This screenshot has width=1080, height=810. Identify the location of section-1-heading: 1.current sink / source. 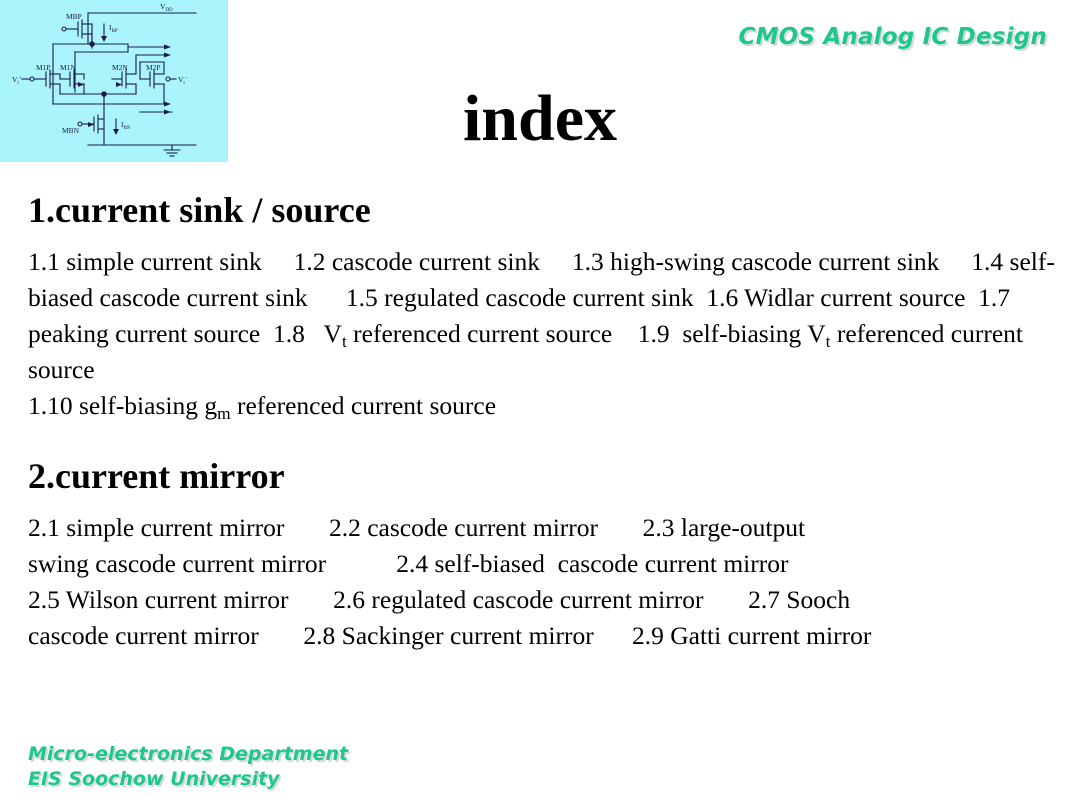
(199, 210).